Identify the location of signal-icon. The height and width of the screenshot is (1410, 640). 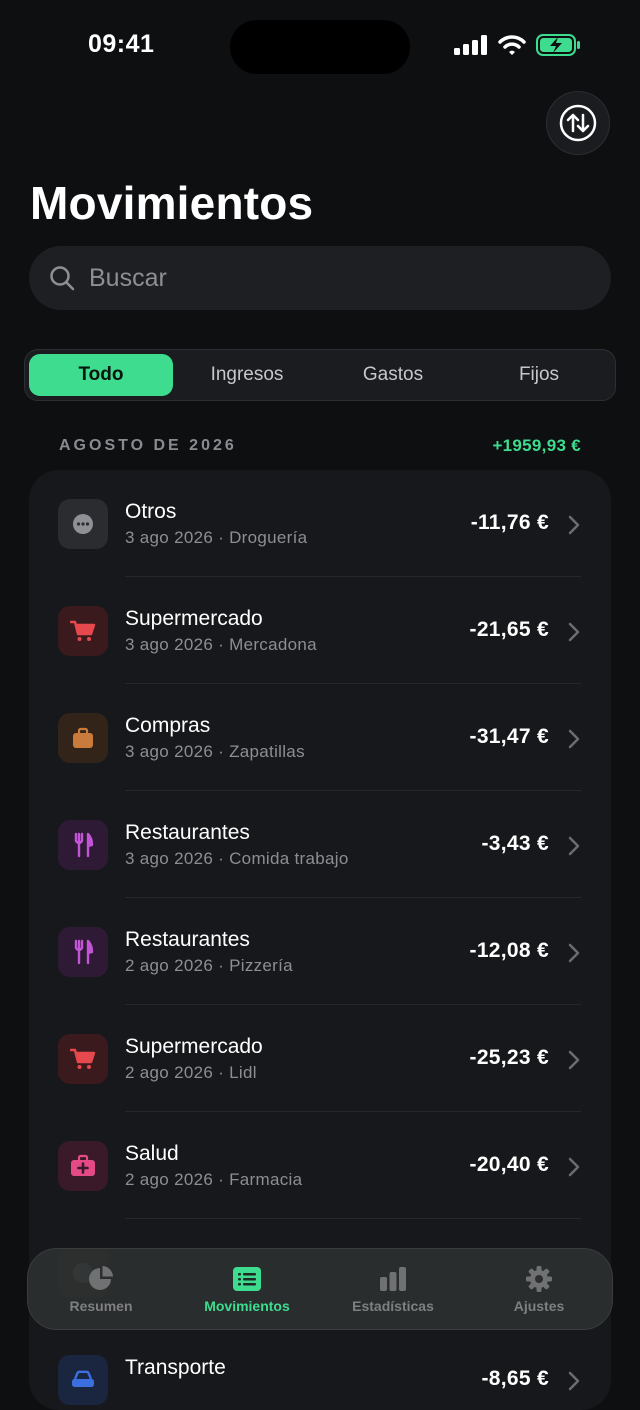
(470, 45).